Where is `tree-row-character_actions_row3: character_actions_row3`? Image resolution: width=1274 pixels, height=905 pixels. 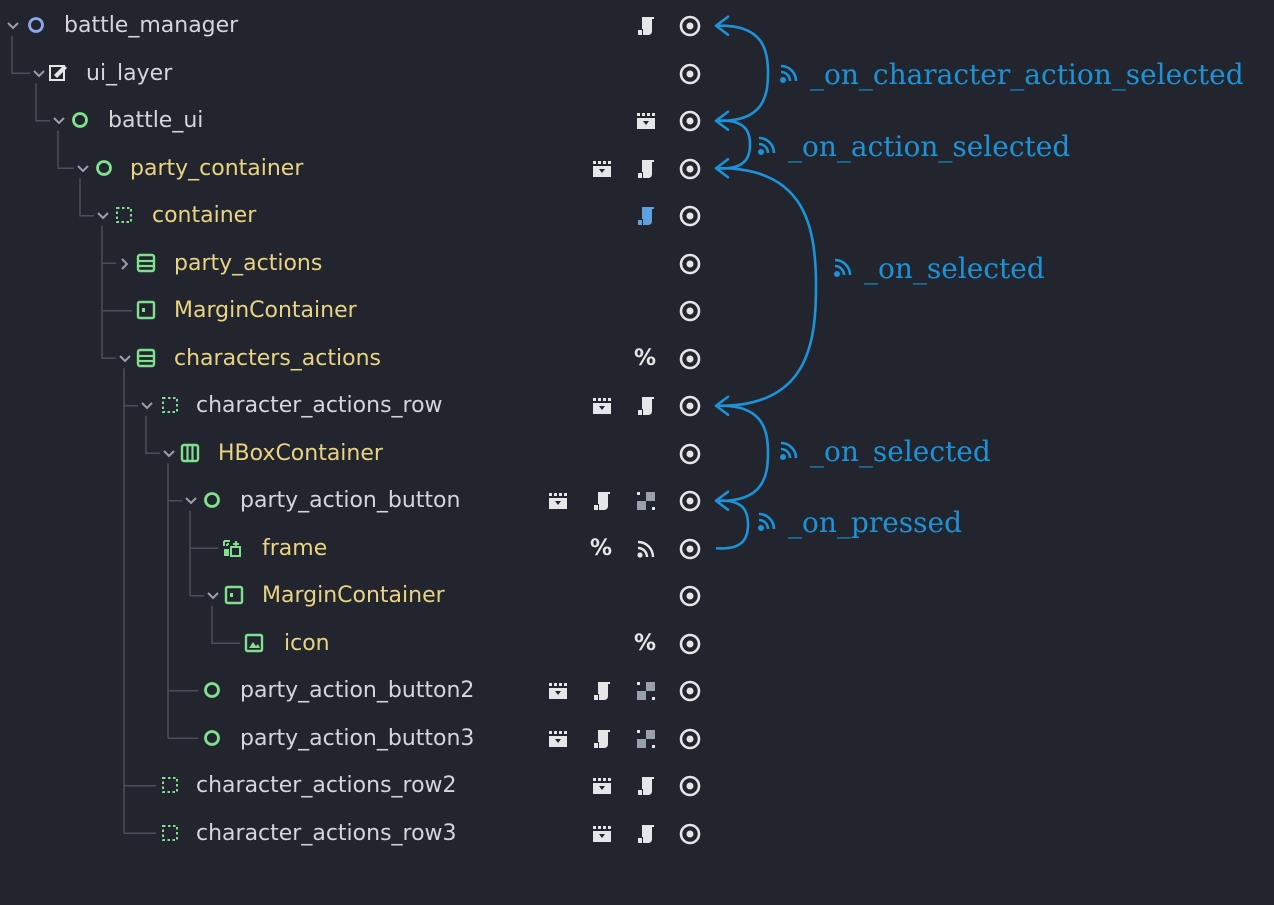
tree-row-character_actions_row3: character_actions_row3 is located at coordinates (360, 833).